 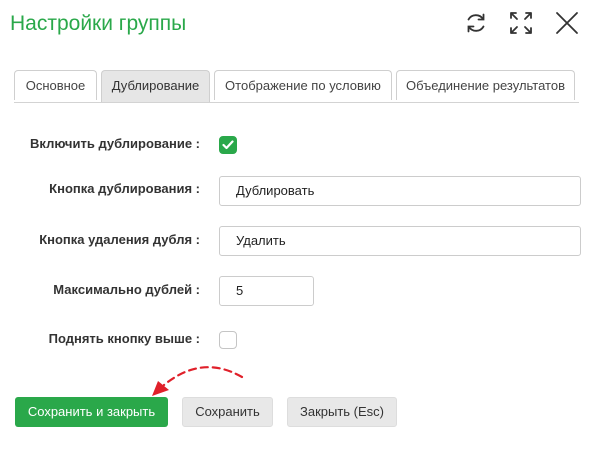 I want to click on max-duplicates-input: 5, so click(x=266, y=291).